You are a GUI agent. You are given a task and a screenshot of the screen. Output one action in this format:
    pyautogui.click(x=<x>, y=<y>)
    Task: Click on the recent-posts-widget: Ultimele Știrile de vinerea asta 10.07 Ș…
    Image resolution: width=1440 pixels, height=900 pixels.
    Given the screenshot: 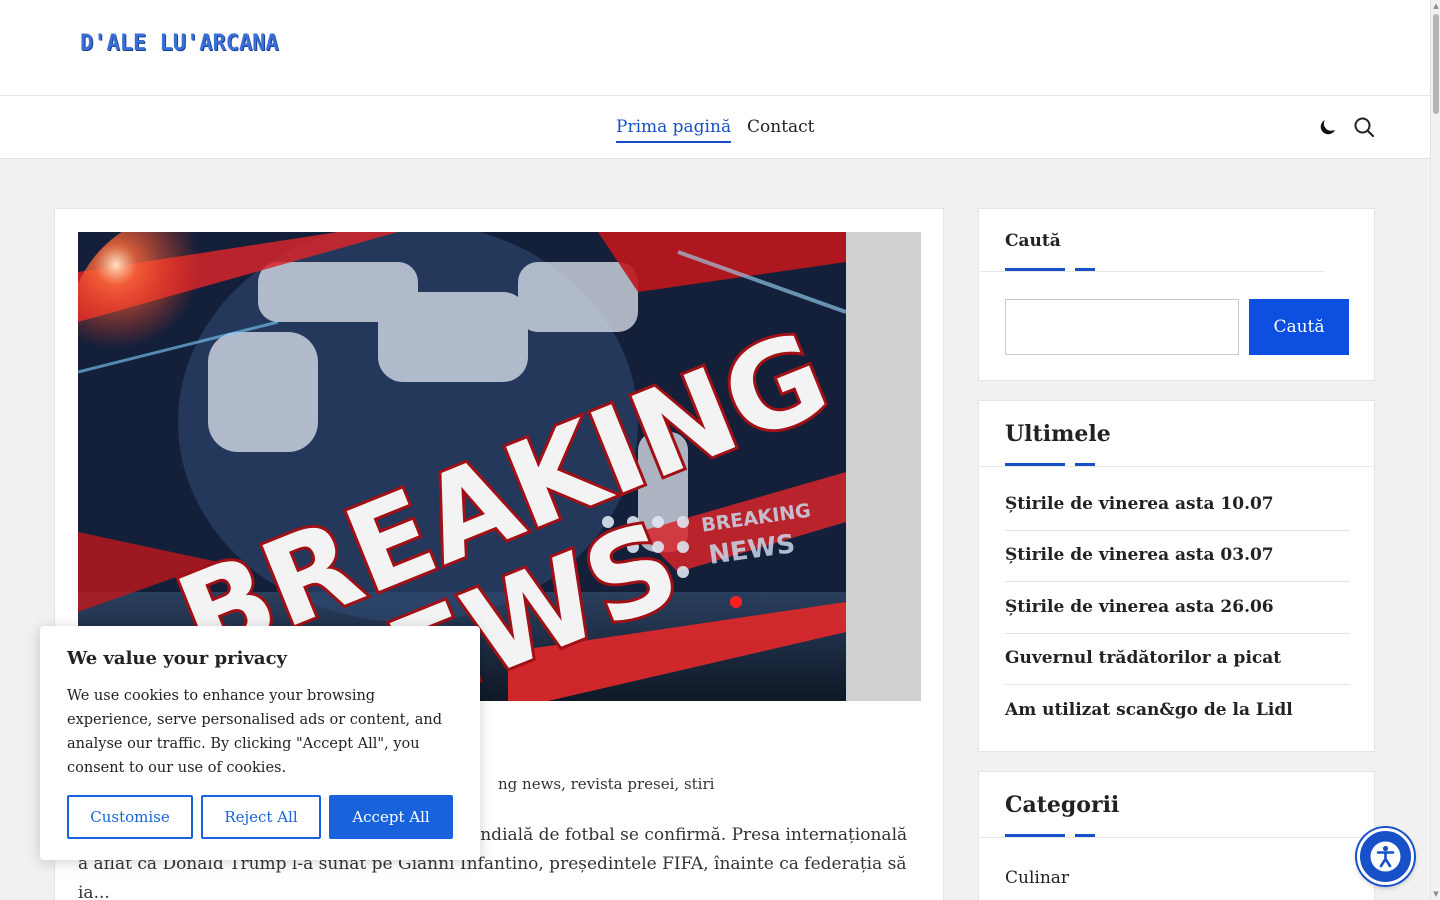 What is the action you would take?
    pyautogui.click(x=1176, y=576)
    